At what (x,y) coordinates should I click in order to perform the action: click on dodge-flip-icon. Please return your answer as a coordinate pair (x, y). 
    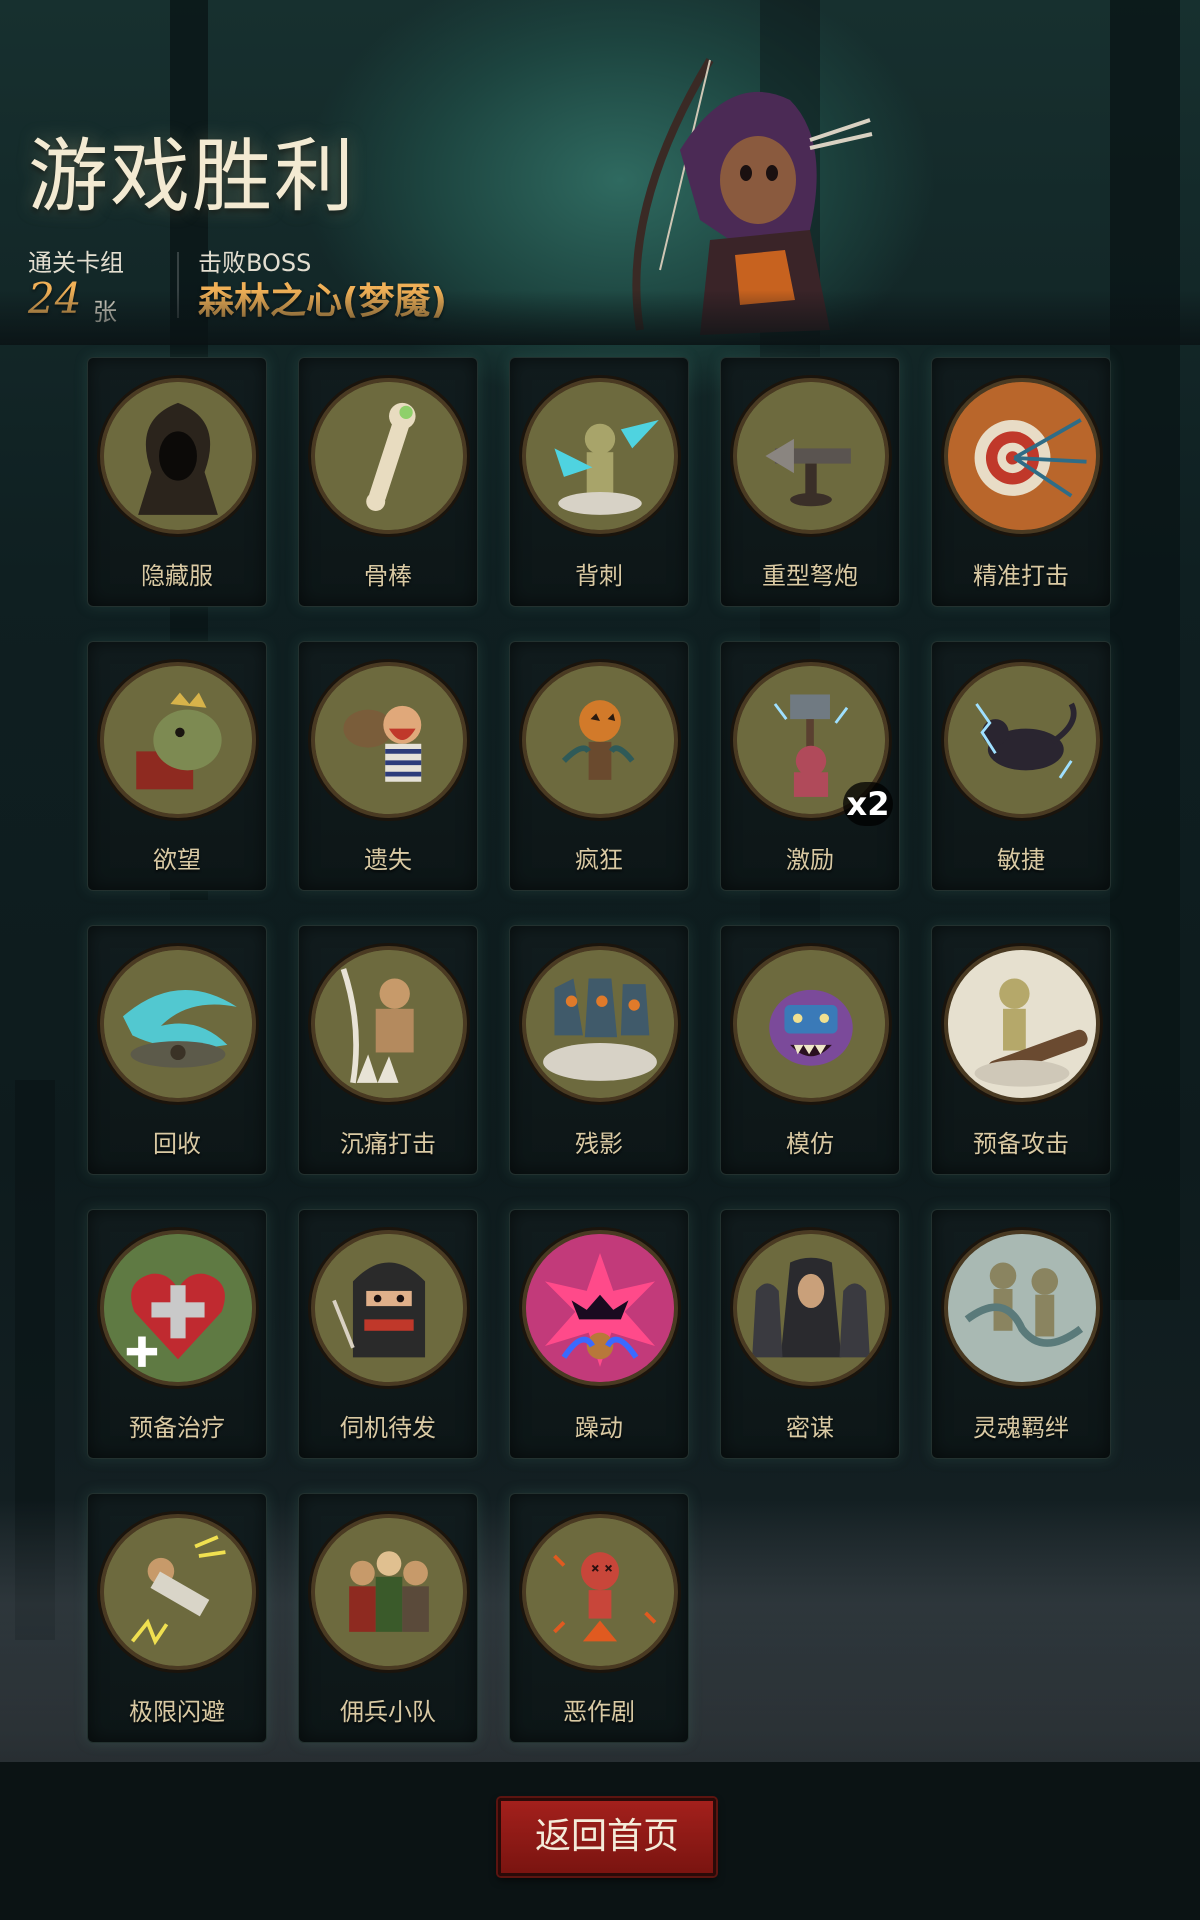
    Looking at the image, I should click on (178, 1592).